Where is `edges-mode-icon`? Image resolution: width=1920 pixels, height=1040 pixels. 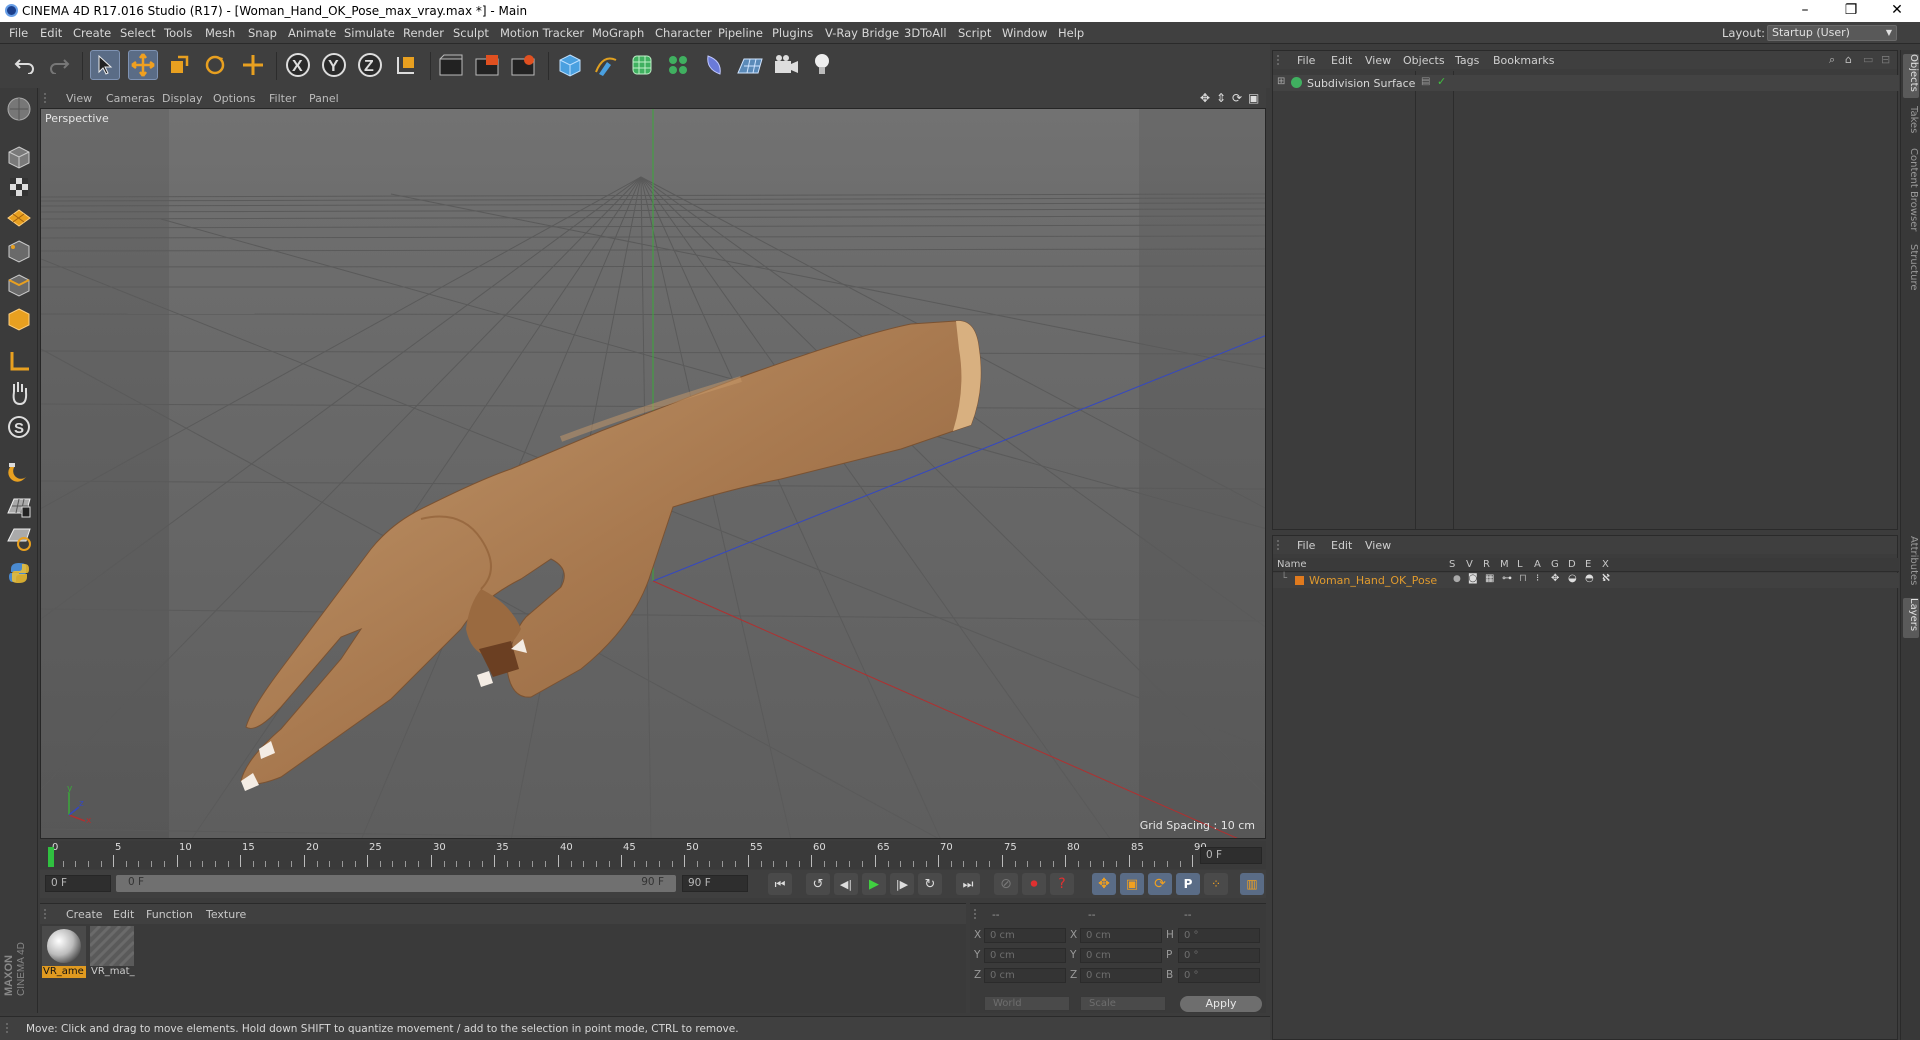
edges-mode-icon is located at coordinates (19, 187).